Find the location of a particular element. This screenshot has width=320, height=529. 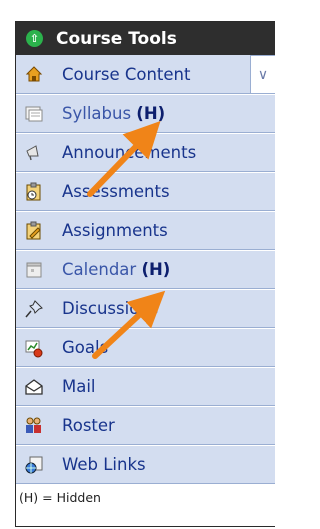

tool-item-web-links: Web Links is located at coordinates (145, 464).